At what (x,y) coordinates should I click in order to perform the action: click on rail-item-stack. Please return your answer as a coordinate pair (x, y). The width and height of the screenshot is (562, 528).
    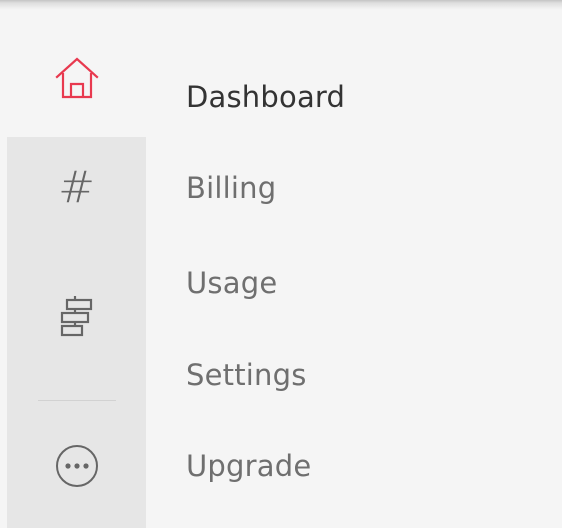
    Looking at the image, I should click on (76, 320).